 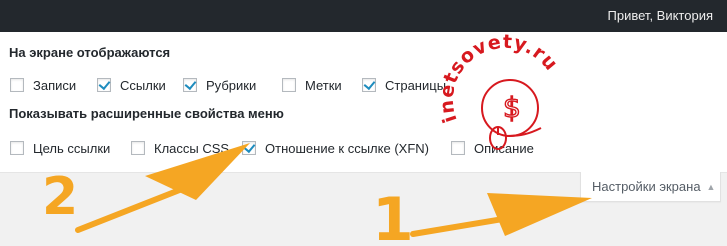 What do you see at coordinates (192, 148) in the screenshot?
I see `option-css-classes-label: Классы CSS` at bounding box center [192, 148].